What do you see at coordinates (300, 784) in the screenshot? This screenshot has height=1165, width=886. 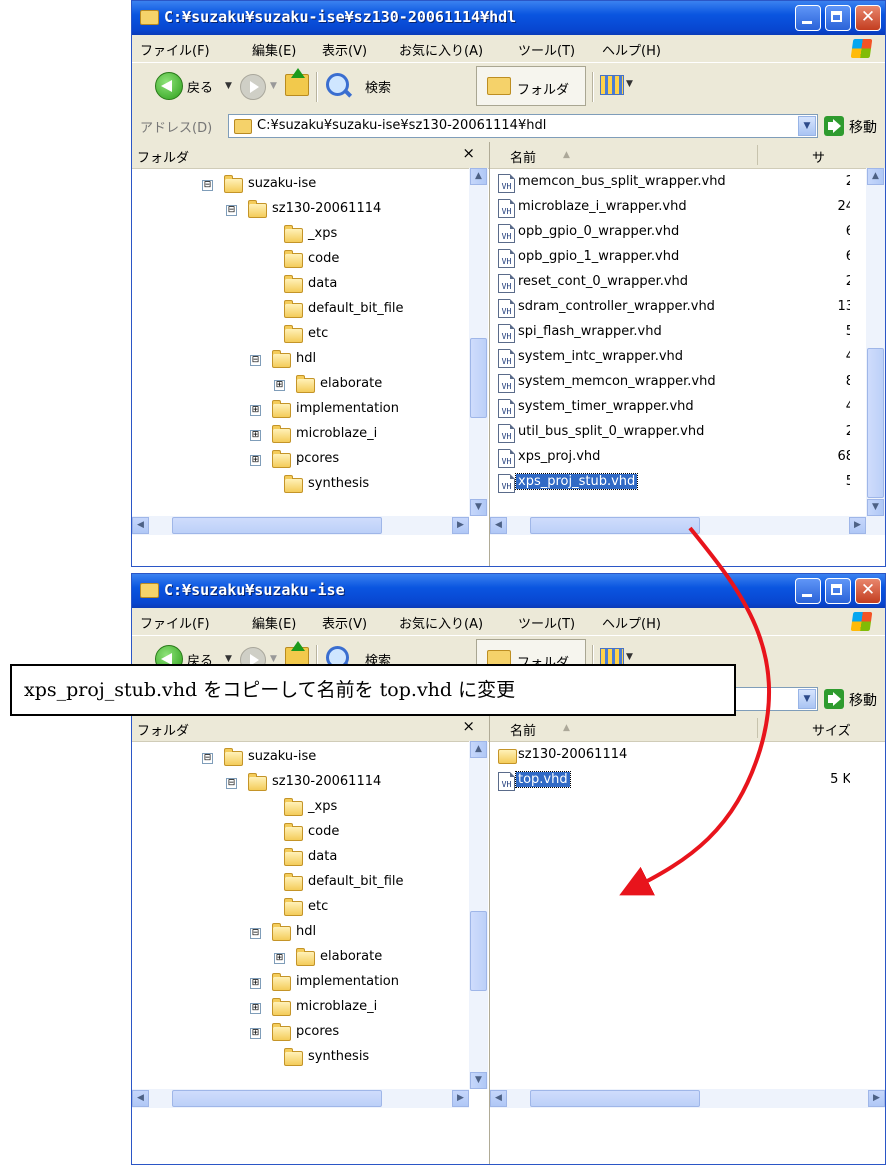 I see `tree-node: ⊟ sz130-20061114` at bounding box center [300, 784].